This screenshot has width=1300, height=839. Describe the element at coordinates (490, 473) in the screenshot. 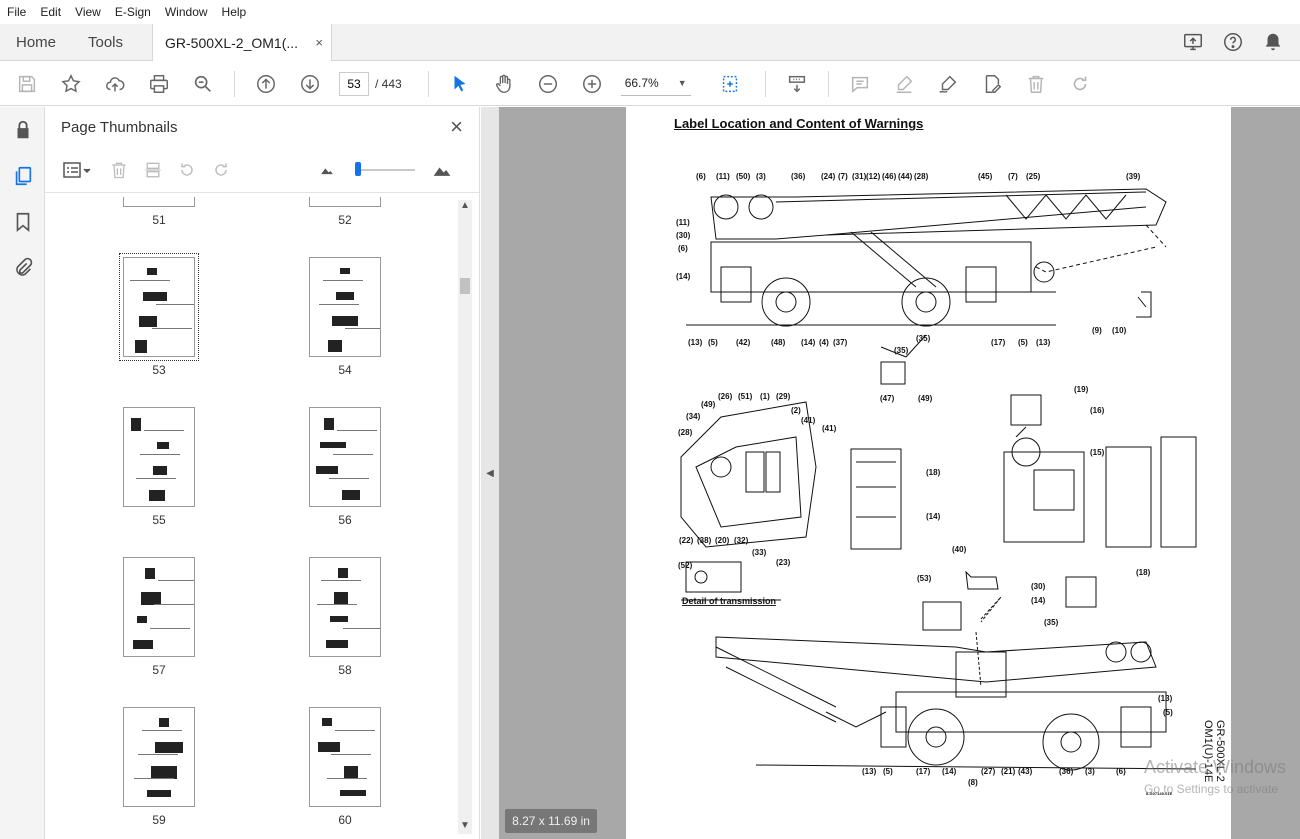

I see `collapse-panel-icon: ◀` at that location.